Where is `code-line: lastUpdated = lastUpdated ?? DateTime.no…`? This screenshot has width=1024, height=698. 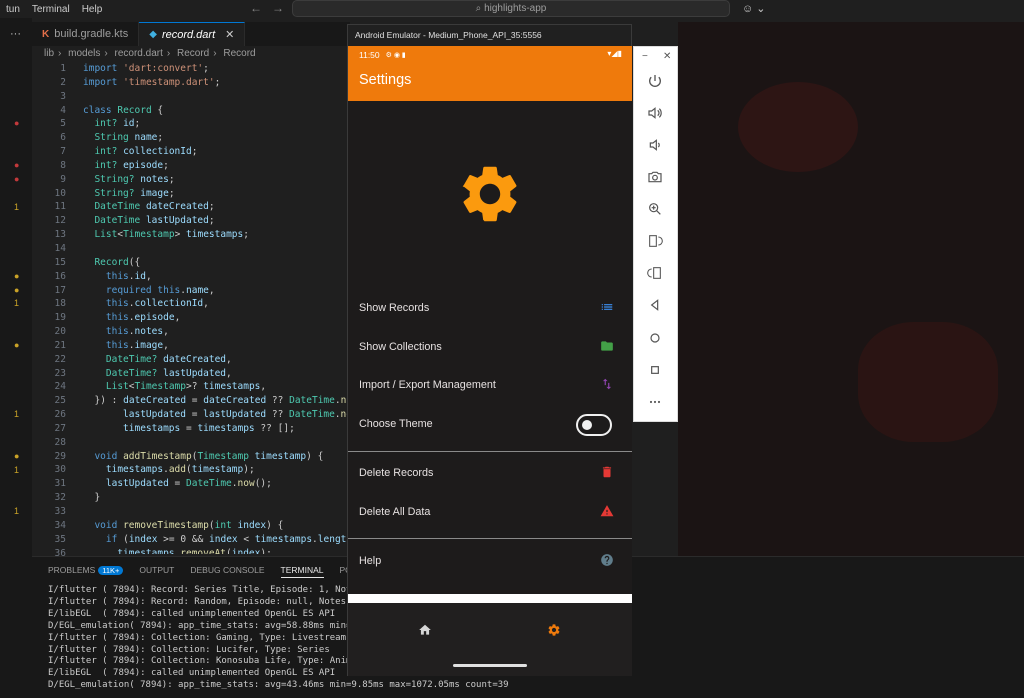 code-line: lastUpdated = lastUpdated ?? DateTime.no… is located at coordinates (215, 415).